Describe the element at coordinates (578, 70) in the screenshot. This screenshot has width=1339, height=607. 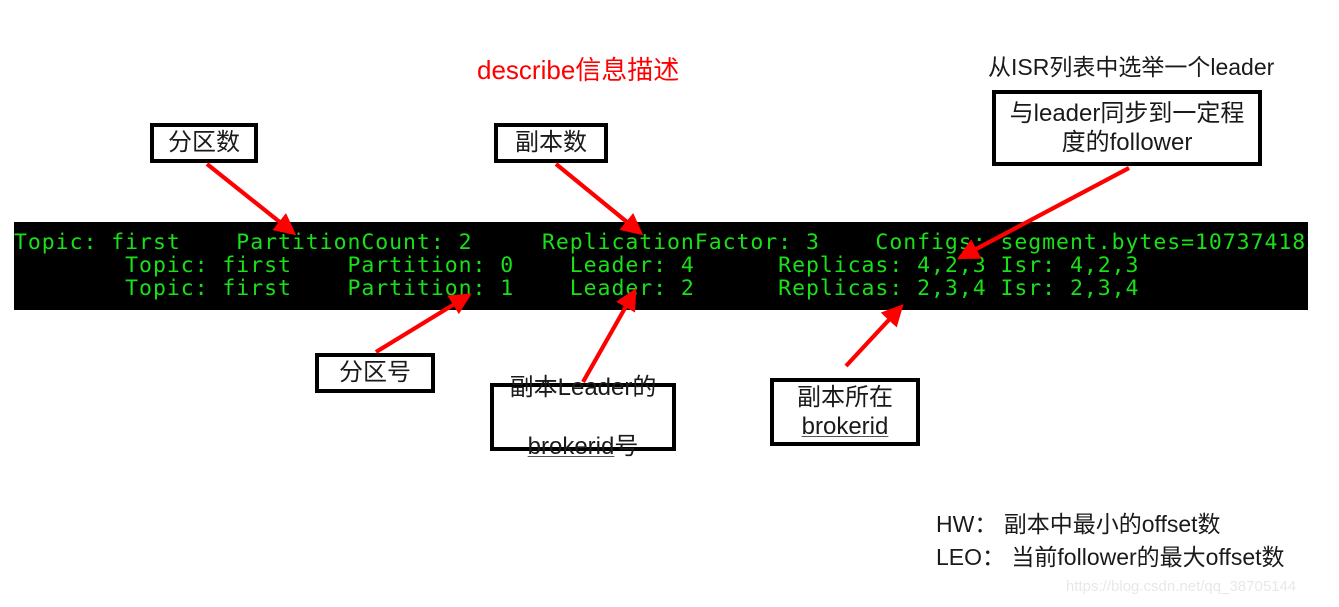
I see `diagram-title: describe信息描述` at that location.